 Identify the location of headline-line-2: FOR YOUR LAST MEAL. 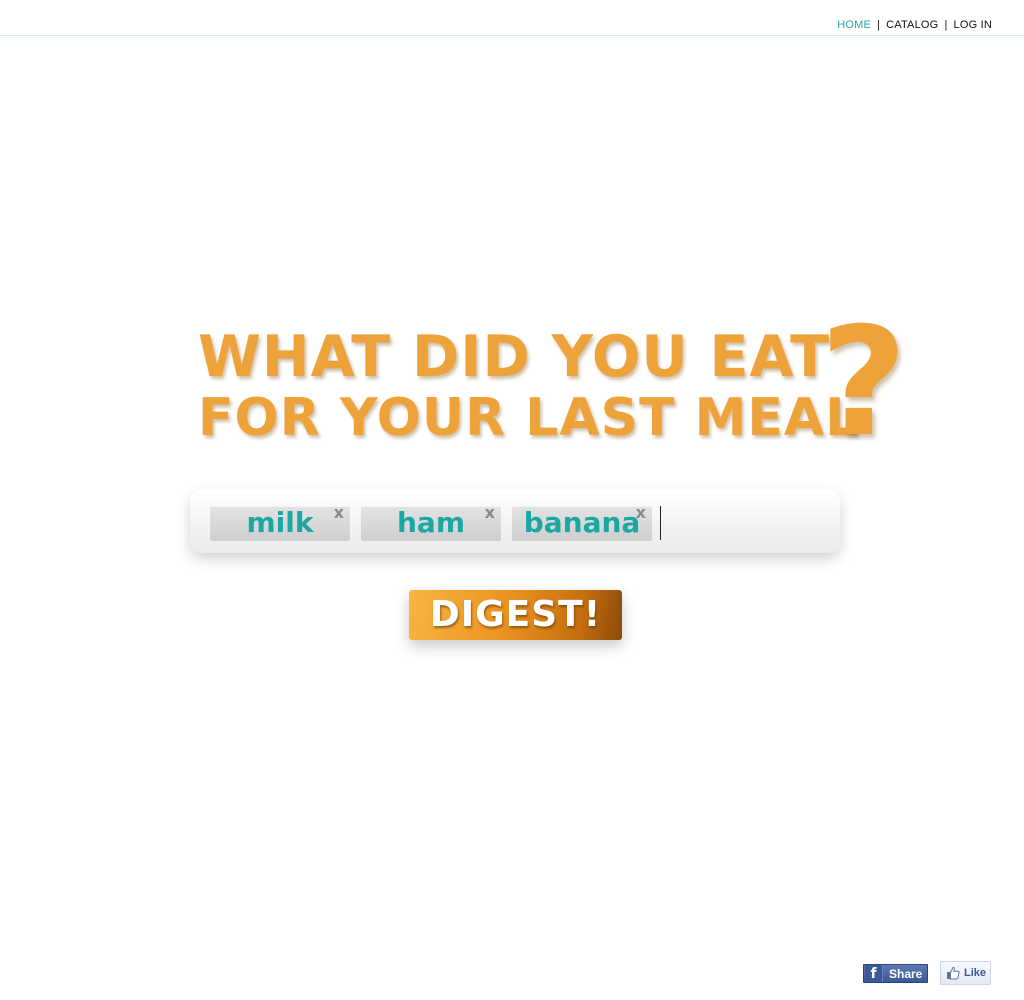
(529, 418).